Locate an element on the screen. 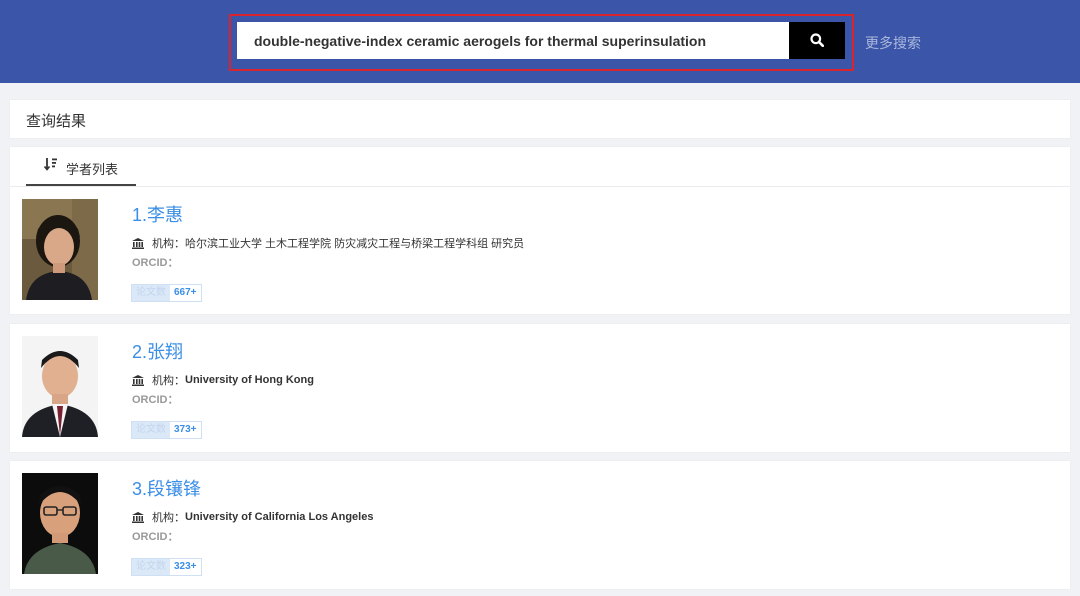 The image size is (1080, 596). results-title: 查询结果 is located at coordinates (56, 121).